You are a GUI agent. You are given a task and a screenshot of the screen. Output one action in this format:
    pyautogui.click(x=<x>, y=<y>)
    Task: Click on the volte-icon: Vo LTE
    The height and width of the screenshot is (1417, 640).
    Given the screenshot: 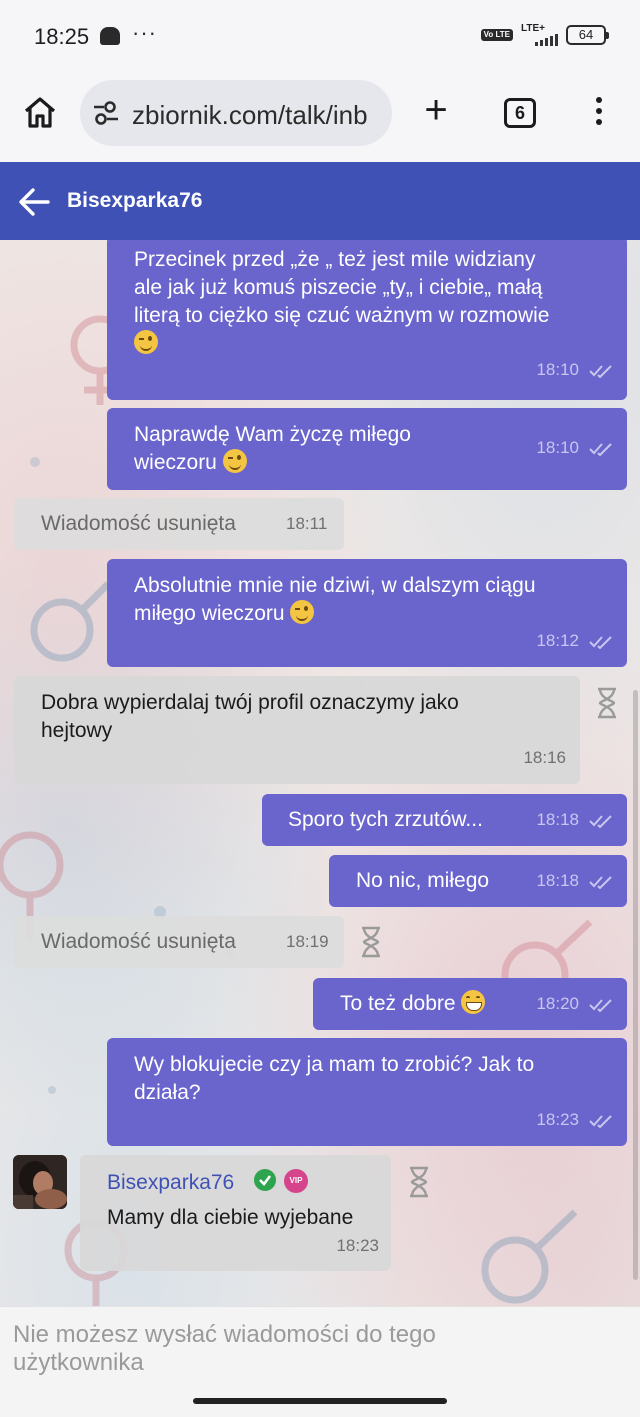 What is the action you would take?
    pyautogui.click(x=496, y=35)
    